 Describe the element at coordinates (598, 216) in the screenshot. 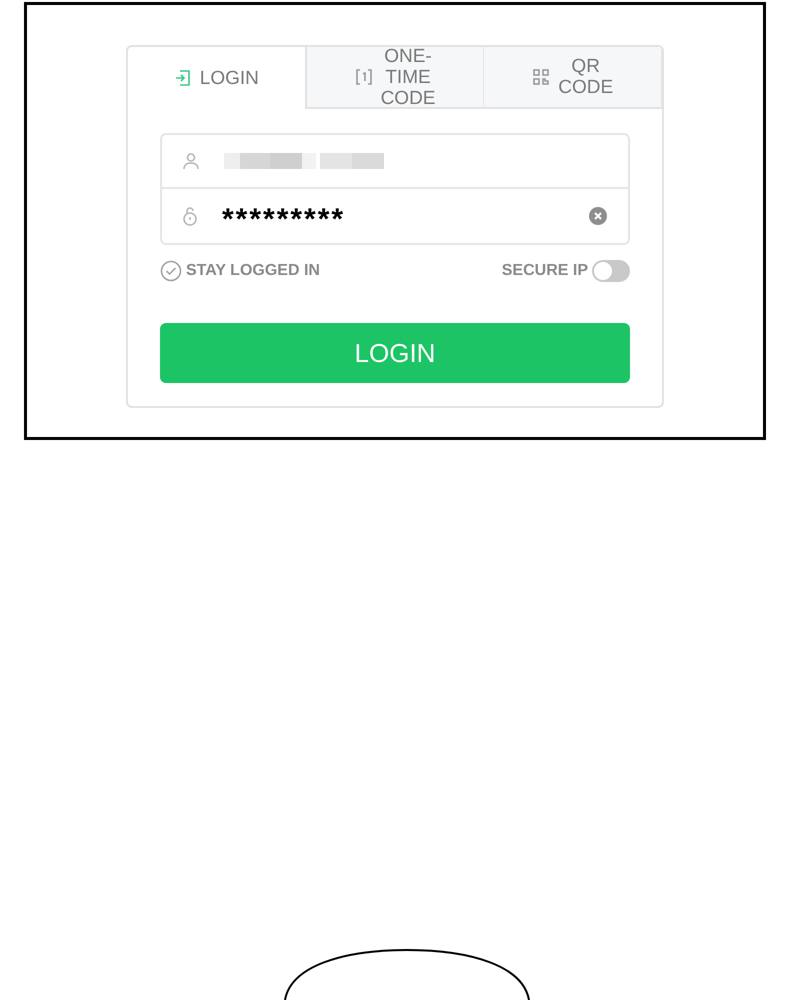

I see `clear-icon` at that location.